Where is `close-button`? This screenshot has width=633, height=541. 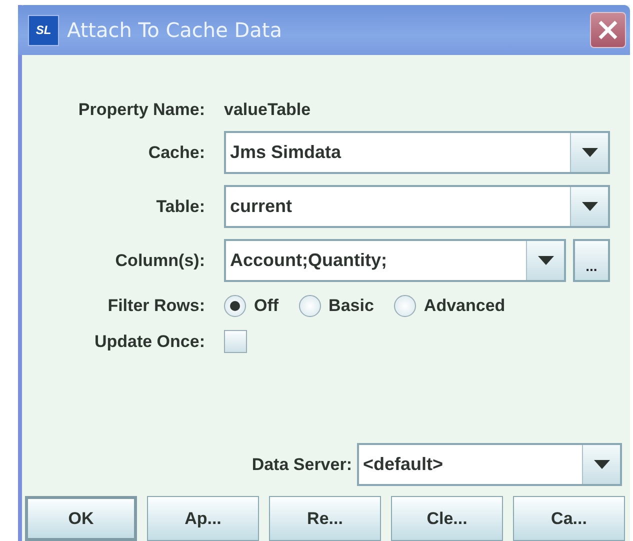
close-button is located at coordinates (608, 30).